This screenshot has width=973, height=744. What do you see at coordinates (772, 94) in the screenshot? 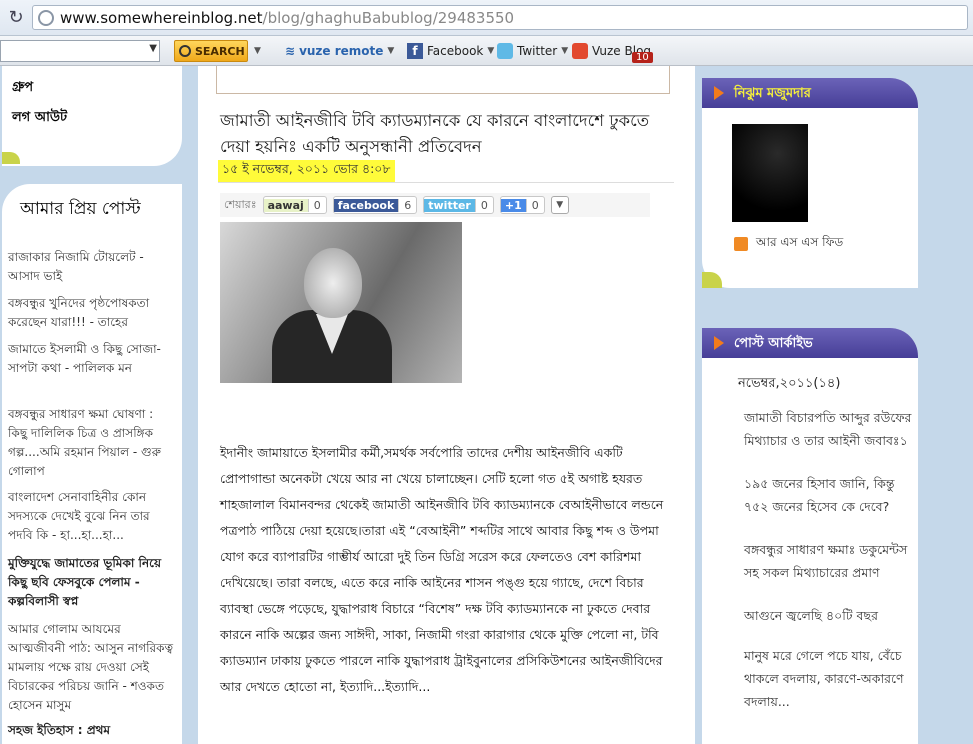
I see `profile-name: নিঝুম মজুমদার` at bounding box center [772, 94].